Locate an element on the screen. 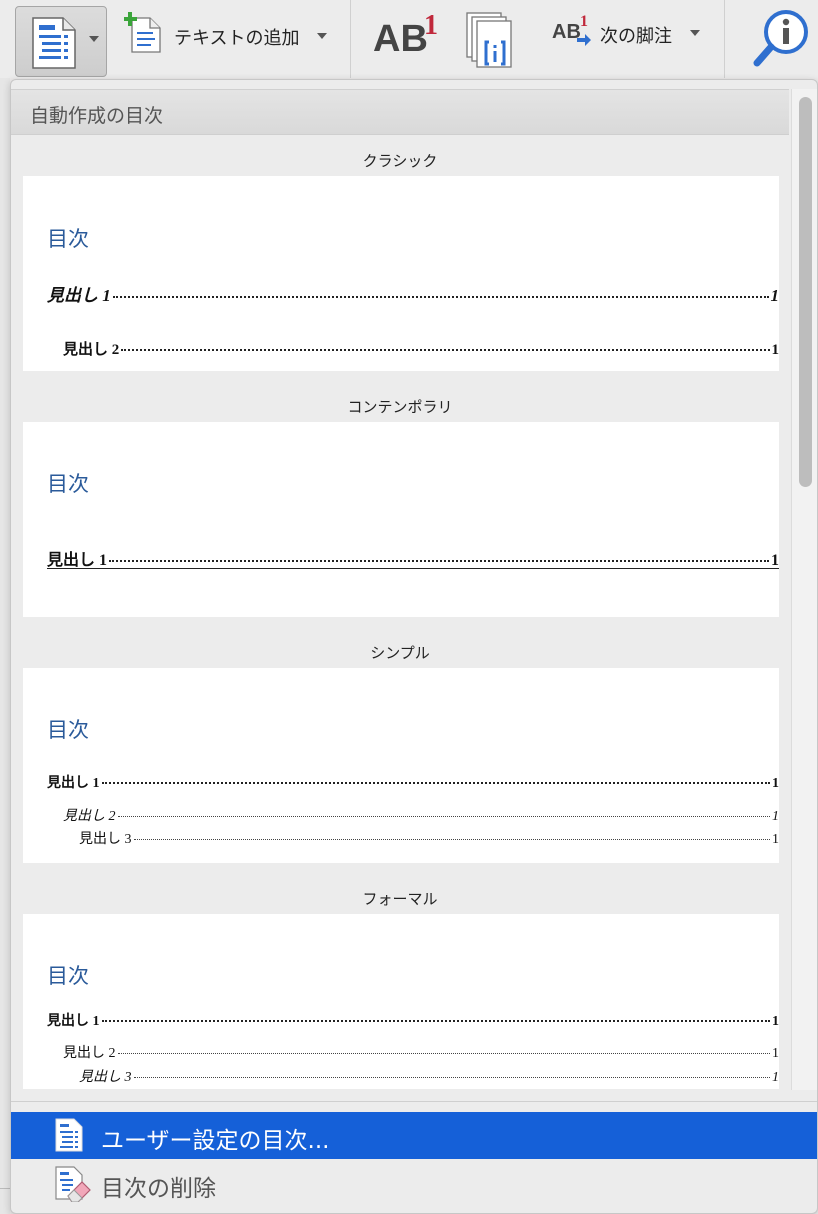 The width and height of the screenshot is (818, 1214). ribbon-toolbar: テキストの追加 AB 1 AB 1 次の脚注 is located at coordinates (409, 39).